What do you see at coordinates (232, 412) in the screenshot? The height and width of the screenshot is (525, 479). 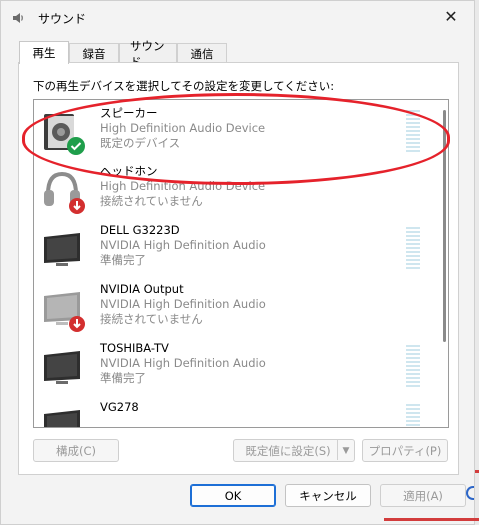 I see `device-item-vg278: VG278` at bounding box center [232, 412].